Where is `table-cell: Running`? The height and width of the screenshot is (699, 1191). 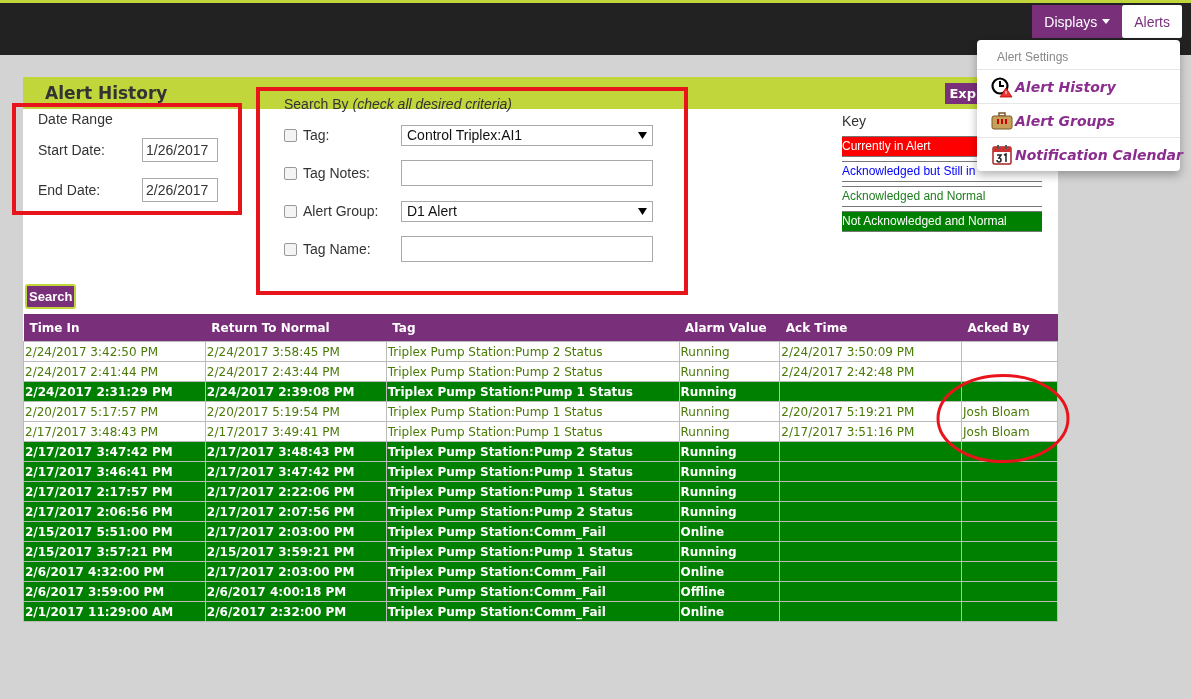
table-cell: Running is located at coordinates (729, 351).